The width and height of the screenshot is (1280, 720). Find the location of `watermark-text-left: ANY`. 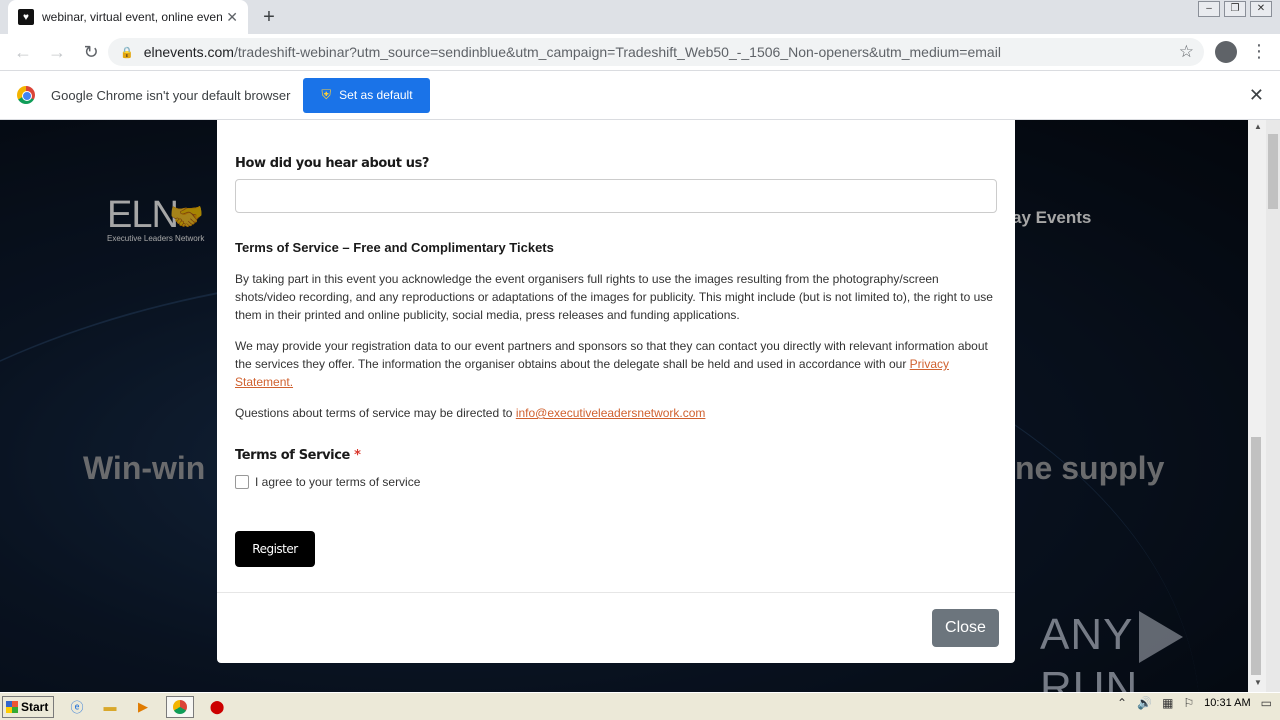

watermark-text-left: ANY is located at coordinates (1087, 634).